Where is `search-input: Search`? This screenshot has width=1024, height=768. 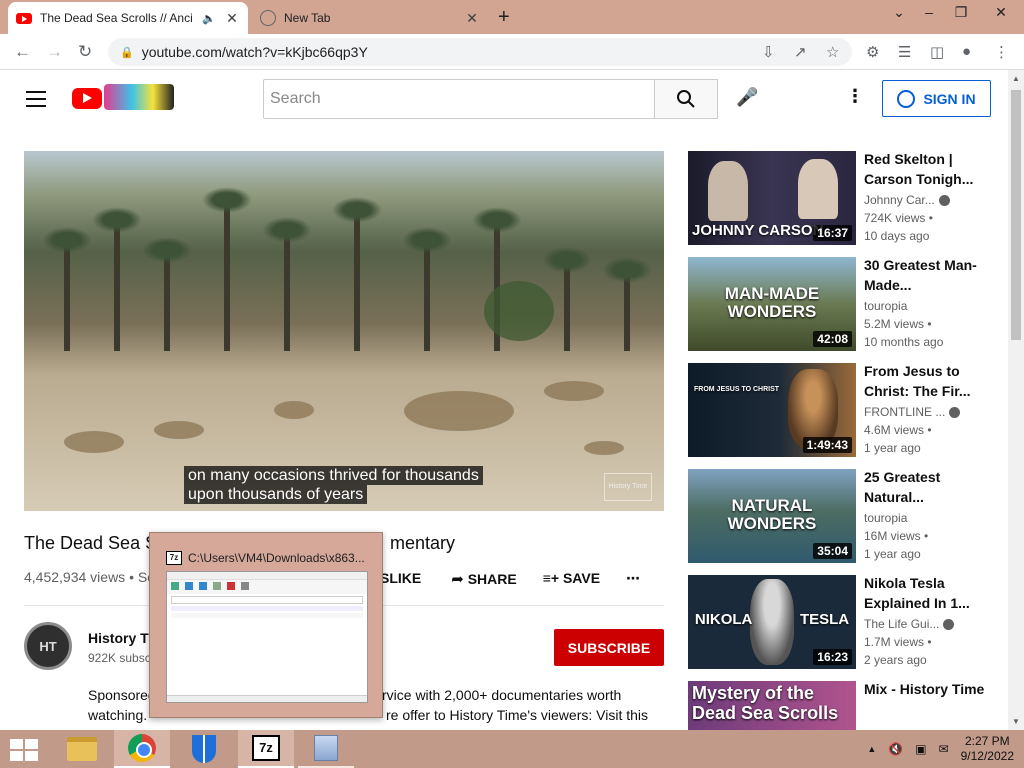
search-input: Search is located at coordinates (459, 99).